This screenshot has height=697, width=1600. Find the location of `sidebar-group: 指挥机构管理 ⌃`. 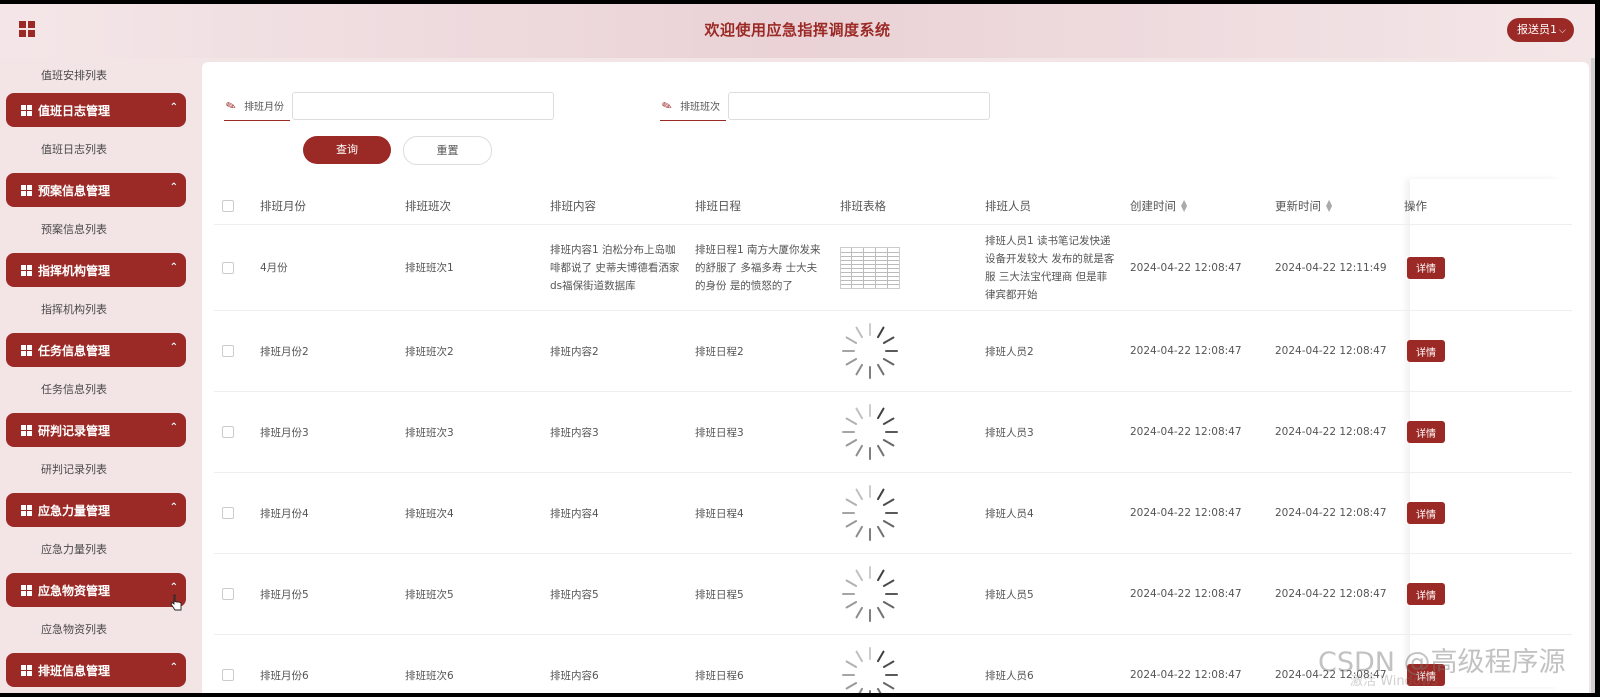

sidebar-group: 指挥机构管理 ⌃ is located at coordinates (96, 270).